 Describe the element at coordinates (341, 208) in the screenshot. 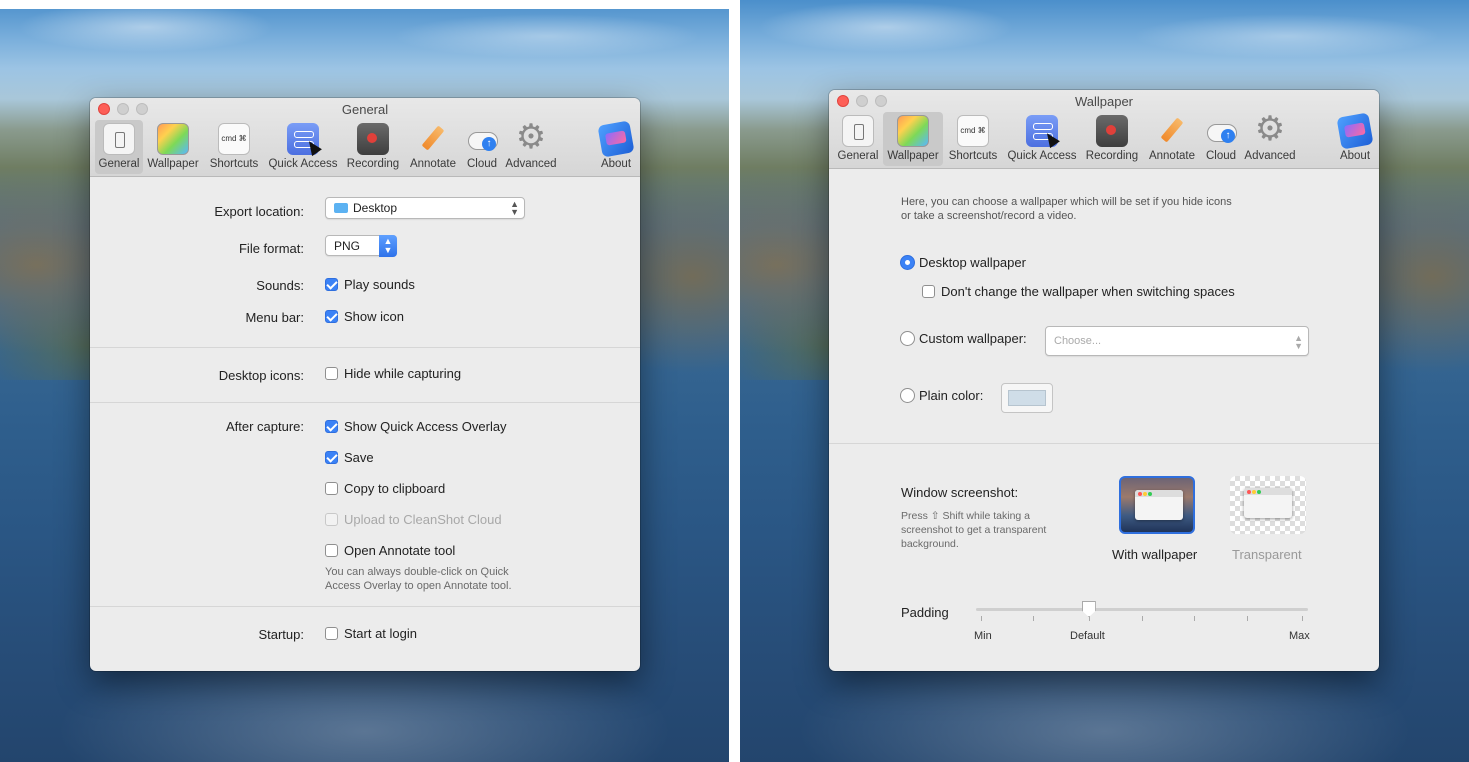

I see `folder-icon` at that location.